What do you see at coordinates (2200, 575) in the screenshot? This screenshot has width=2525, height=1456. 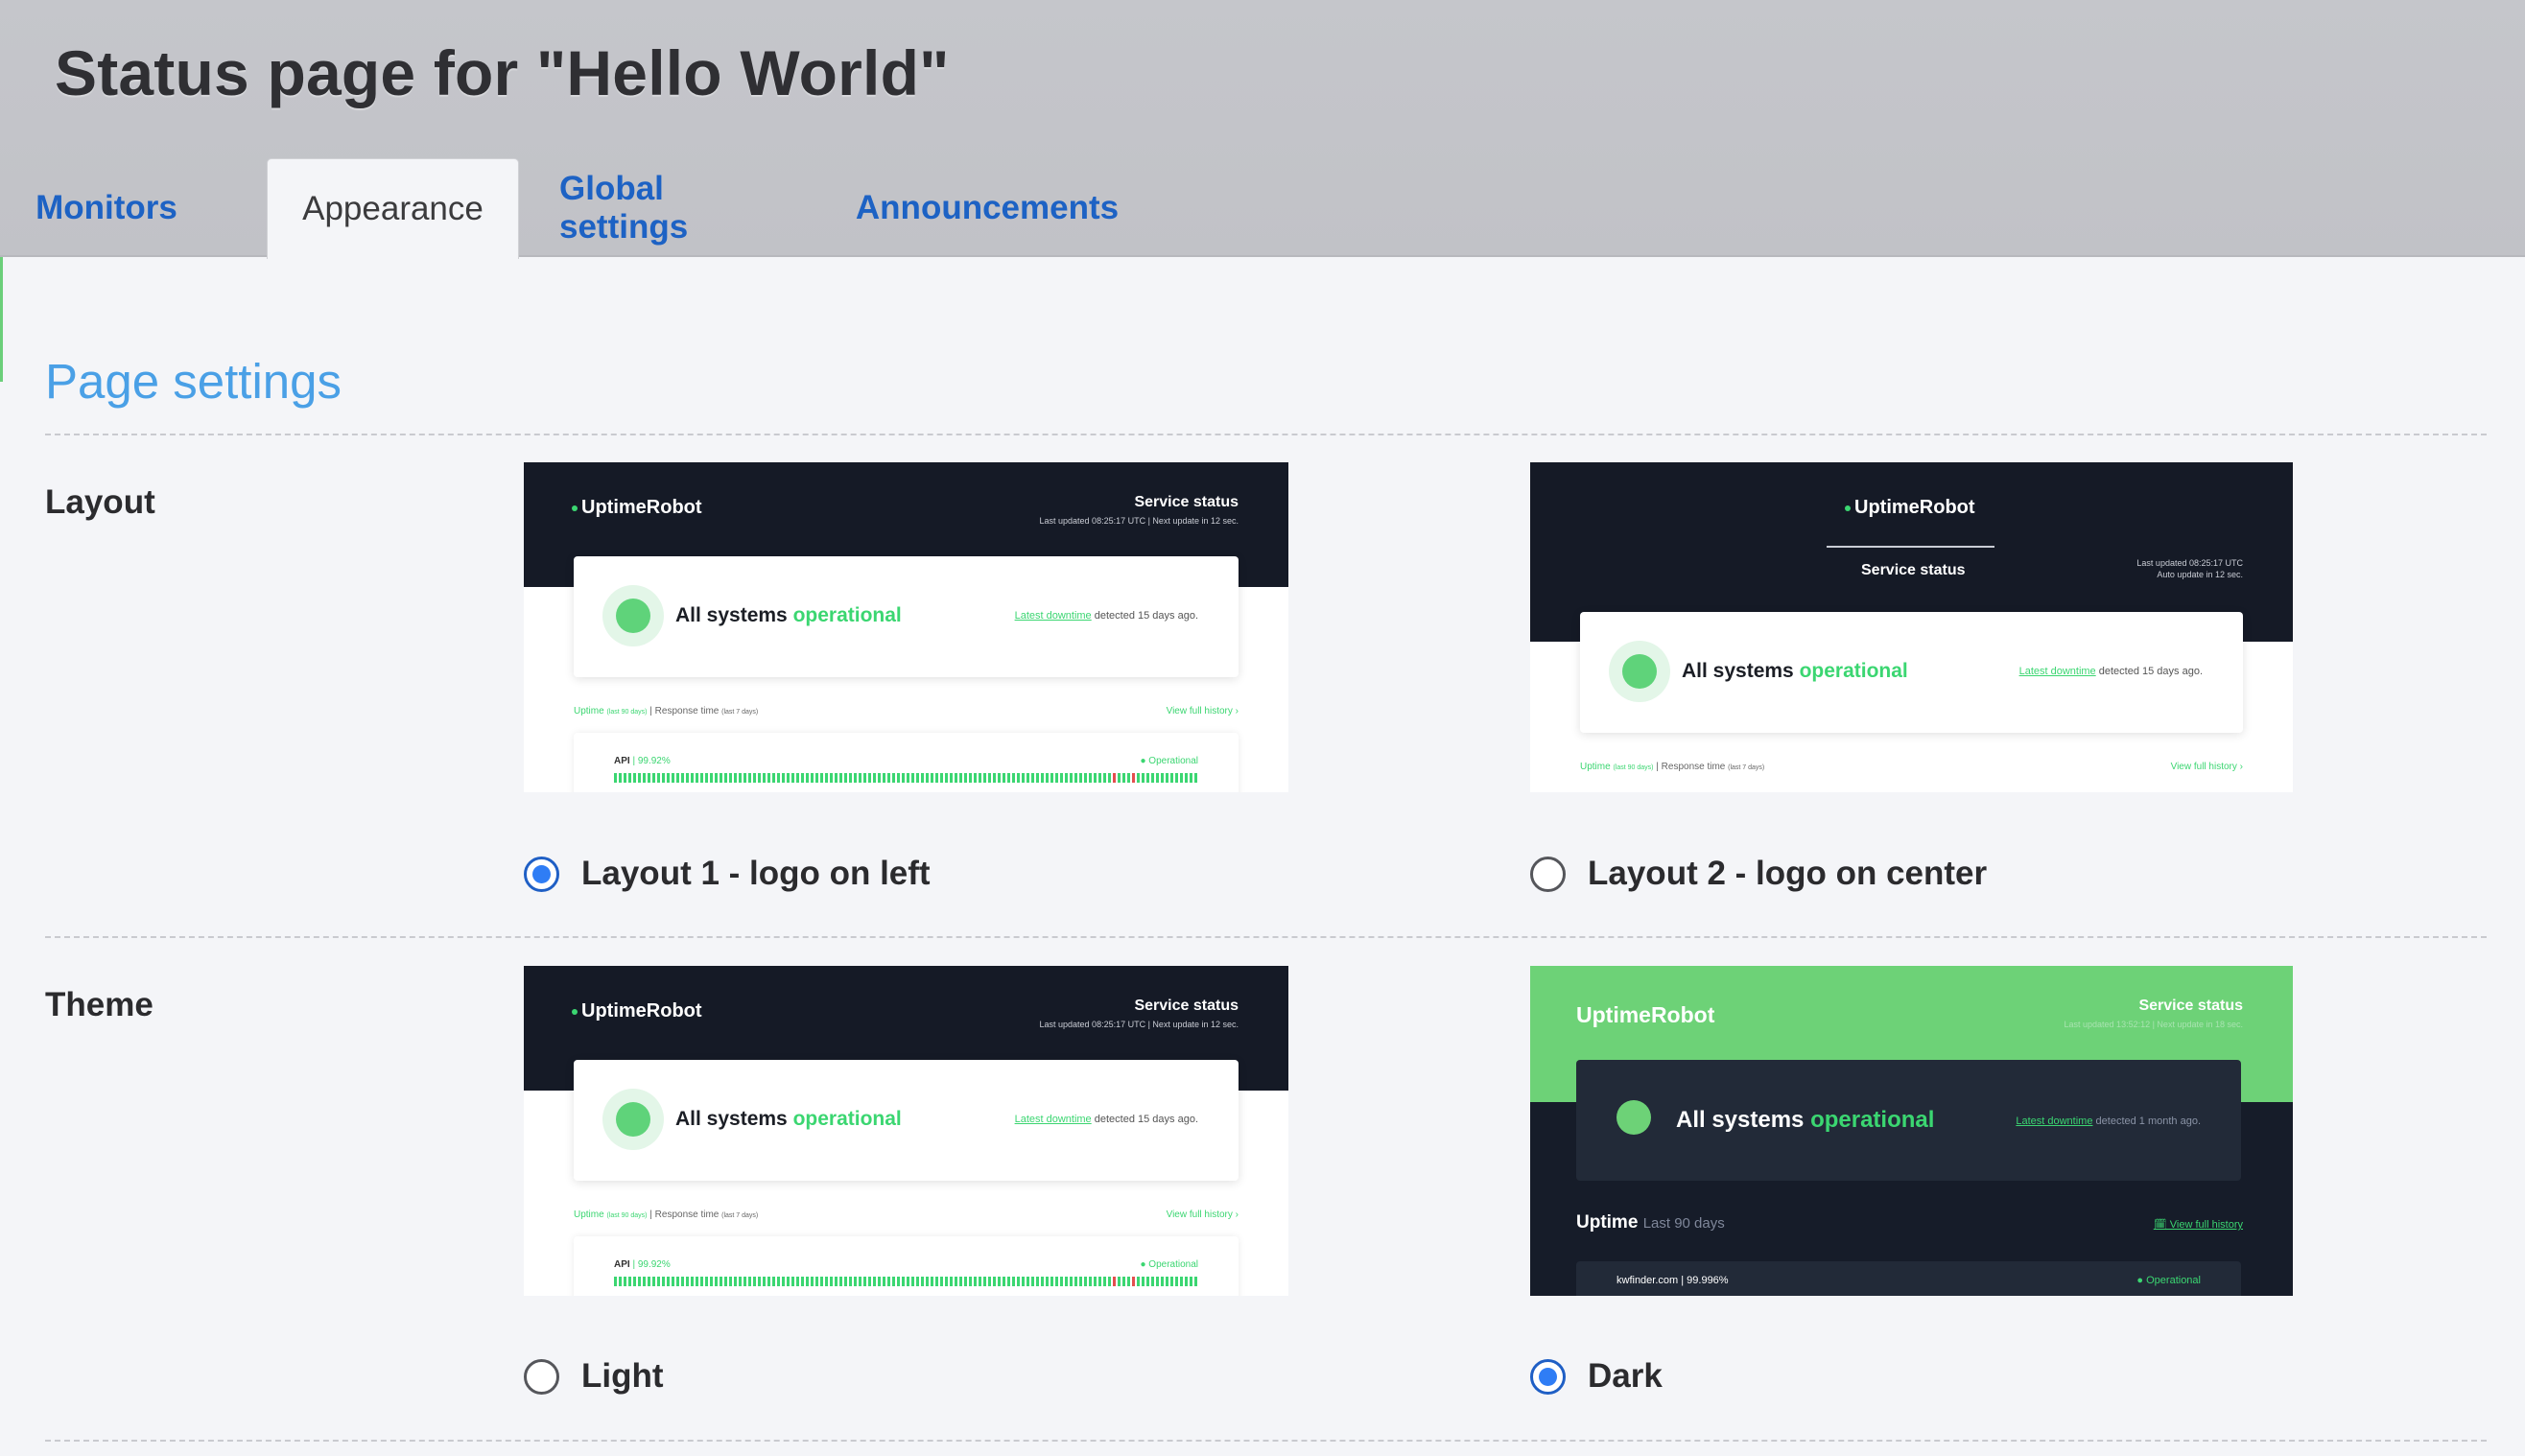 I see `preview-auto-update: Auto update in 12 sec.` at bounding box center [2200, 575].